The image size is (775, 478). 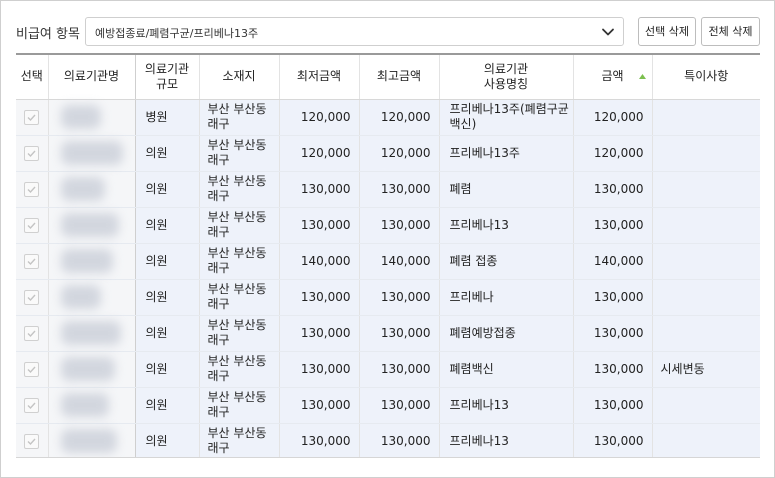 What do you see at coordinates (706, 369) in the screenshot?
I see `cell-note: 시세변동` at bounding box center [706, 369].